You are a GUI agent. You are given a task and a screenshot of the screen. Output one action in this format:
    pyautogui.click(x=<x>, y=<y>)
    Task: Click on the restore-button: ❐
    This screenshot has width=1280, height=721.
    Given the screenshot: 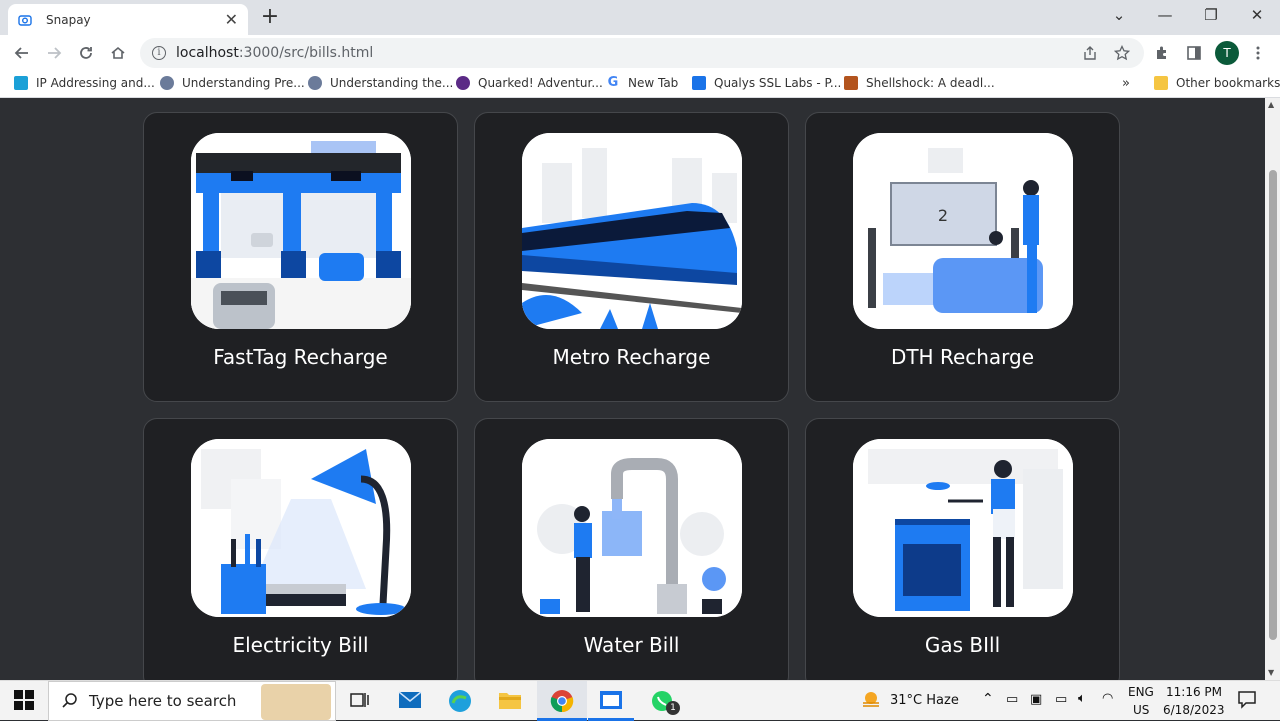 What is the action you would take?
    pyautogui.click(x=1211, y=15)
    